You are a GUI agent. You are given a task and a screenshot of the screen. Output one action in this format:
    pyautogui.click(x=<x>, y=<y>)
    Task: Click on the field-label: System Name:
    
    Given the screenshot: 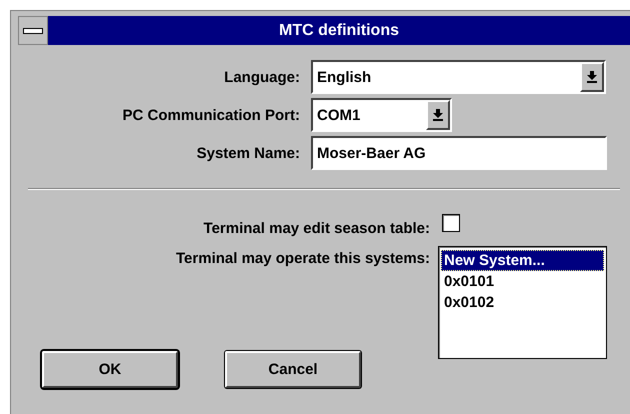 What is the action you would take?
    pyautogui.click(x=248, y=153)
    